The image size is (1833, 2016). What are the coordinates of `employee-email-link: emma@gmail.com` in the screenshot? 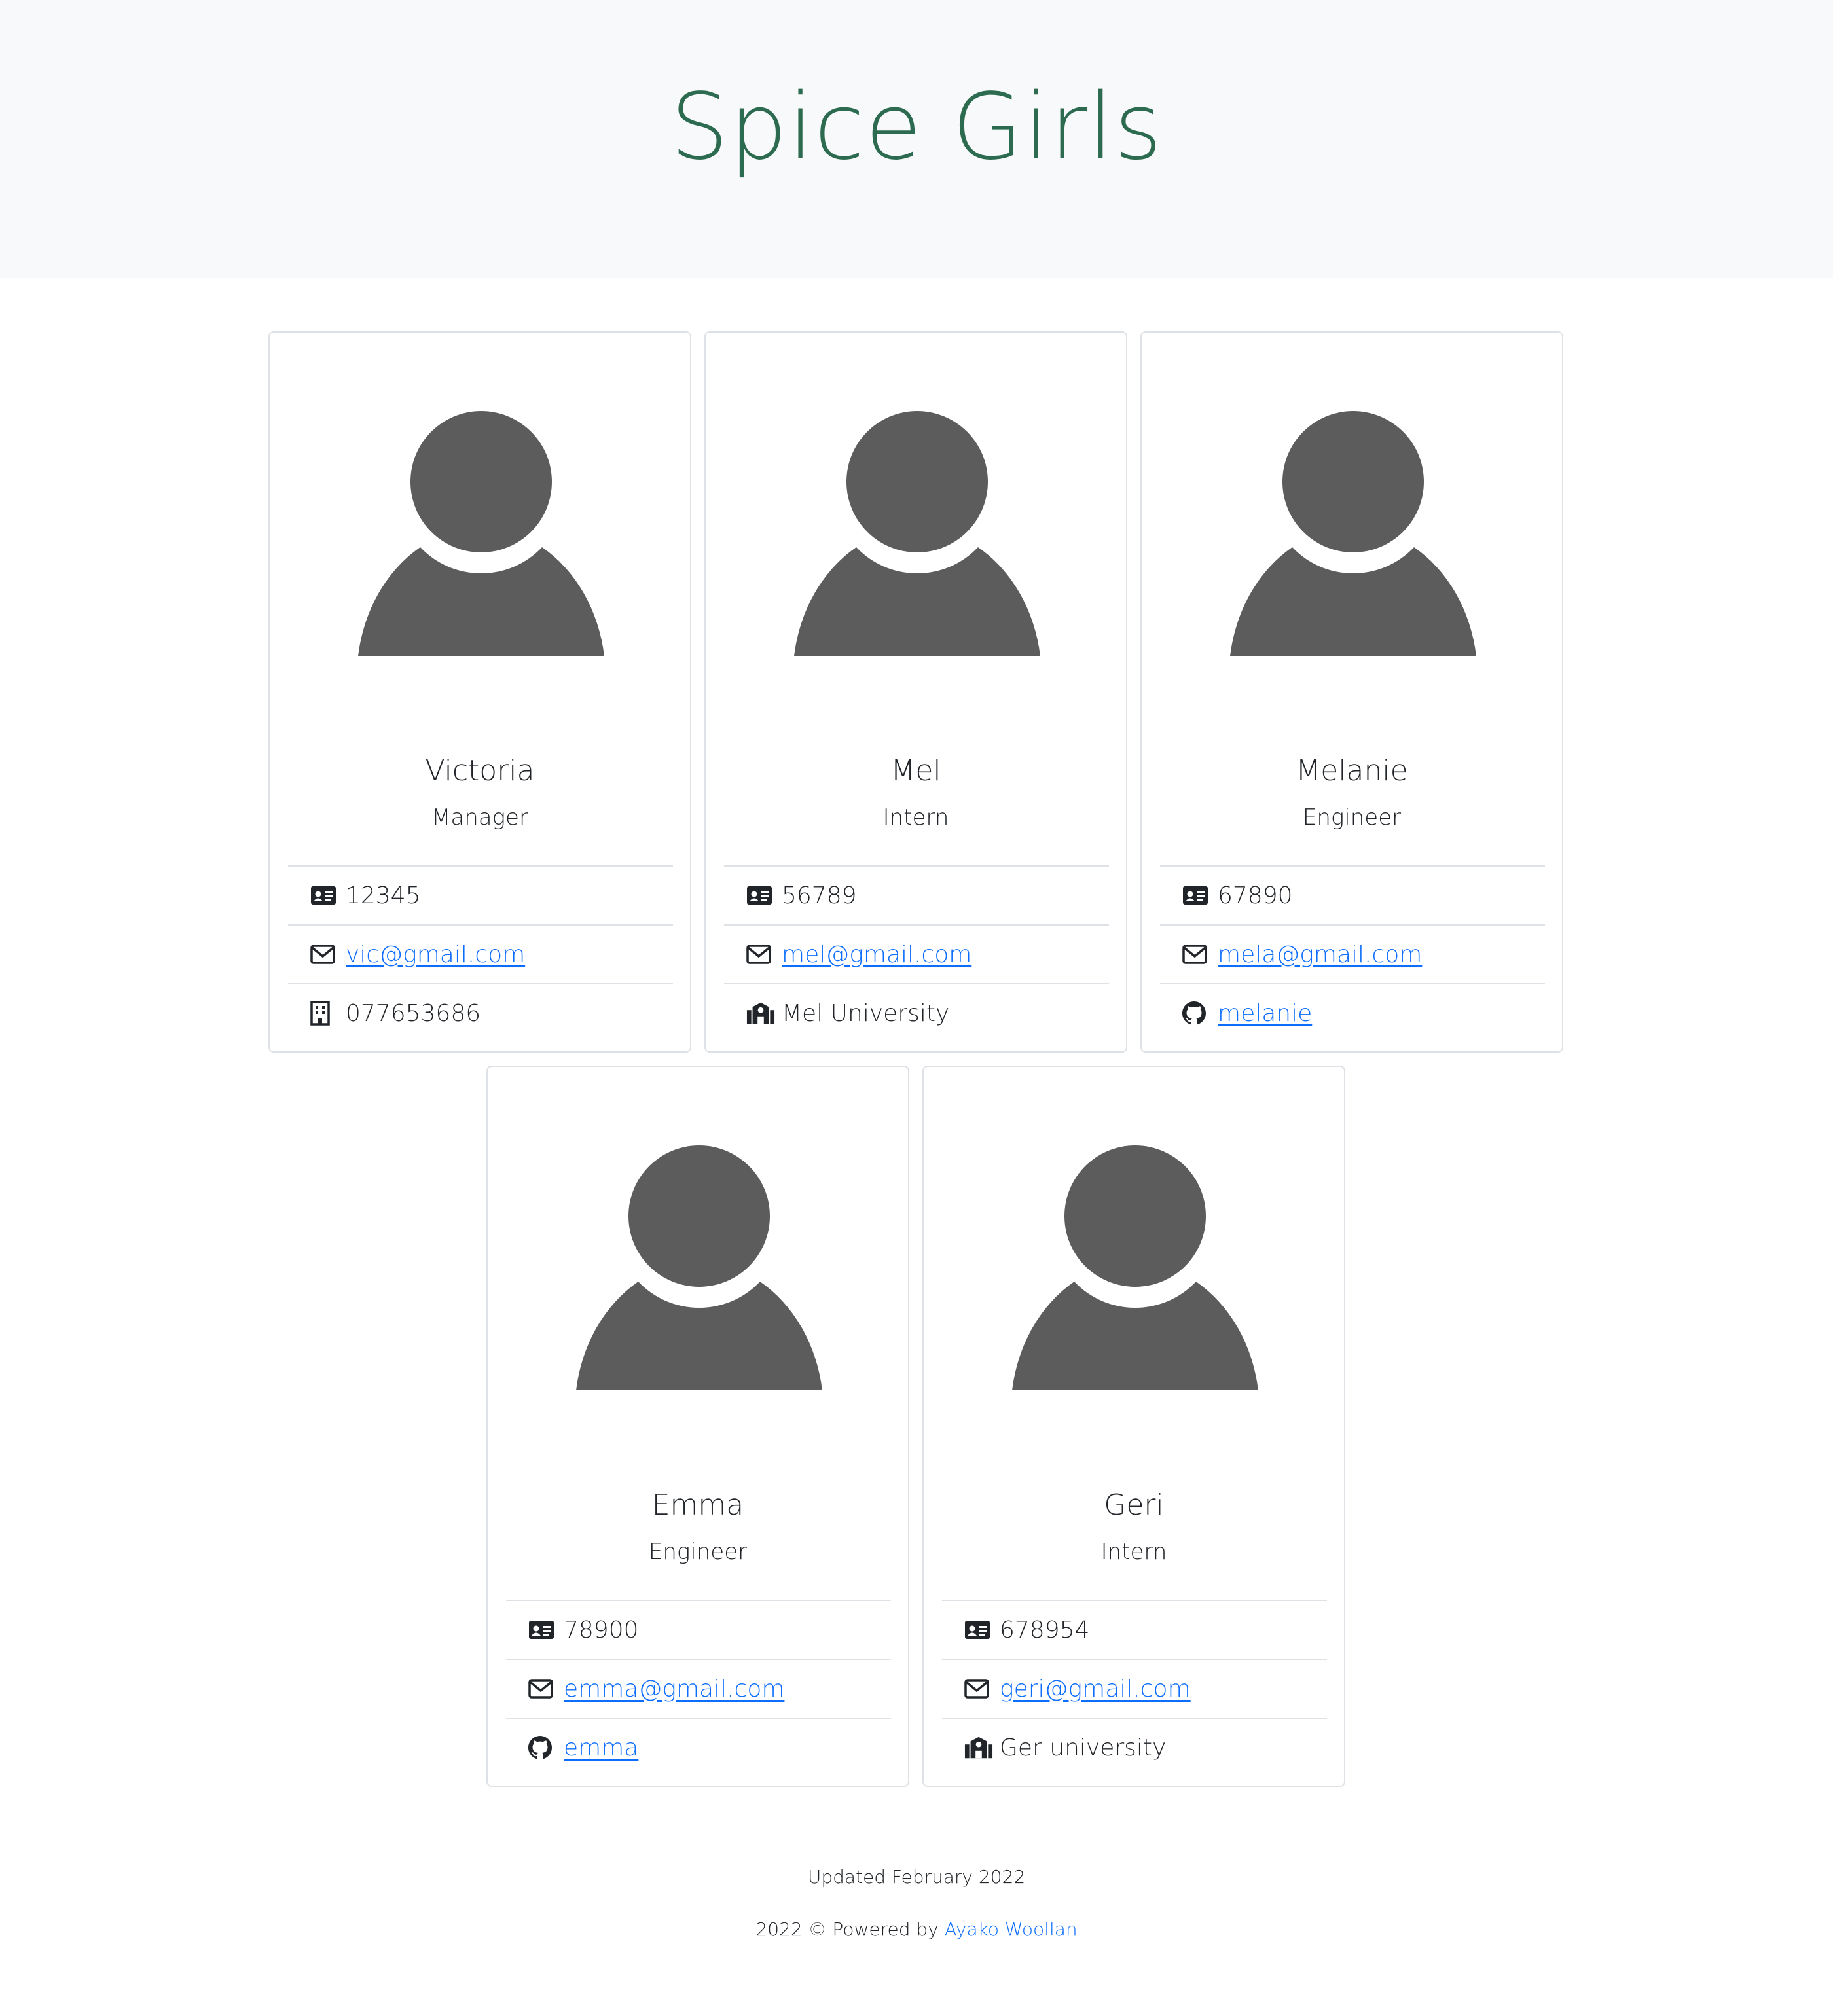 It's located at (674, 1689).